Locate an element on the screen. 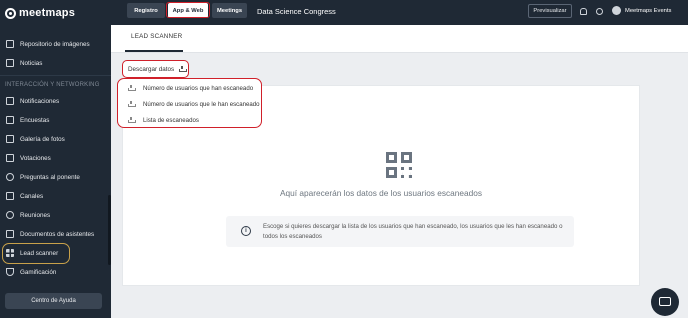 The height and width of the screenshot is (318, 688). dropdown-item-label: Número de usuarios que le han escaneado is located at coordinates (201, 104).